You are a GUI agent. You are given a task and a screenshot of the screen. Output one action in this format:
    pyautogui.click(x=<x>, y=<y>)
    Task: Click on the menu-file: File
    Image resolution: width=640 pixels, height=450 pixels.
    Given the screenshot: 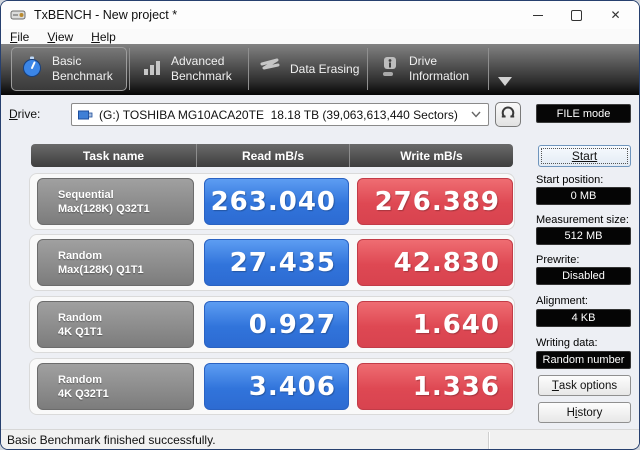 What is the action you would take?
    pyautogui.click(x=19, y=37)
    